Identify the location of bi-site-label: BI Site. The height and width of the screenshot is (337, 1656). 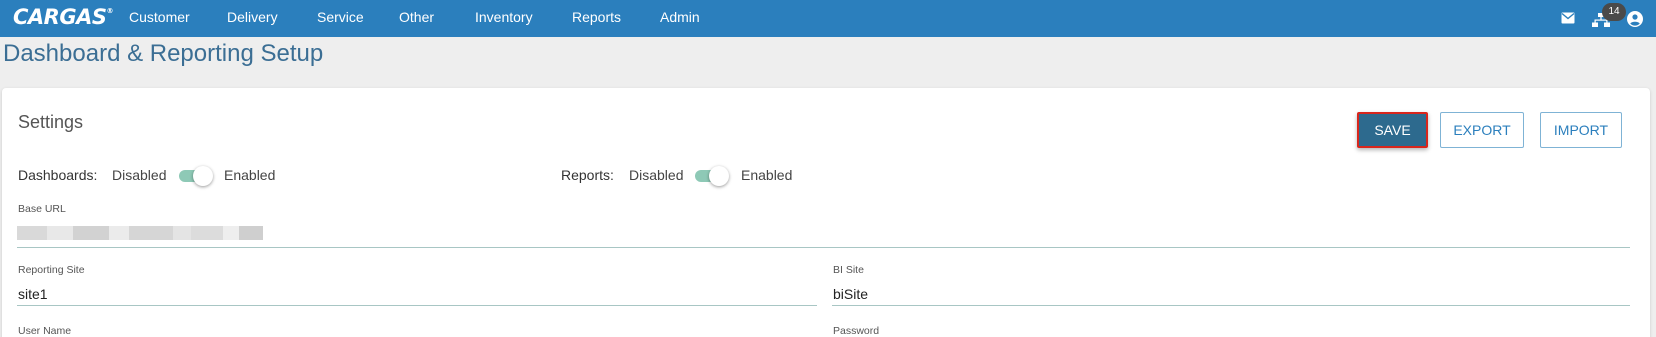
(848, 270).